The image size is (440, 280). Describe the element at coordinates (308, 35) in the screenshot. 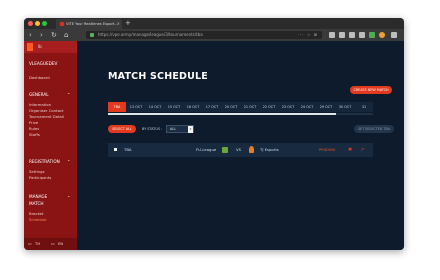

I see `url-actions: ··· ☆ ⊞` at that location.